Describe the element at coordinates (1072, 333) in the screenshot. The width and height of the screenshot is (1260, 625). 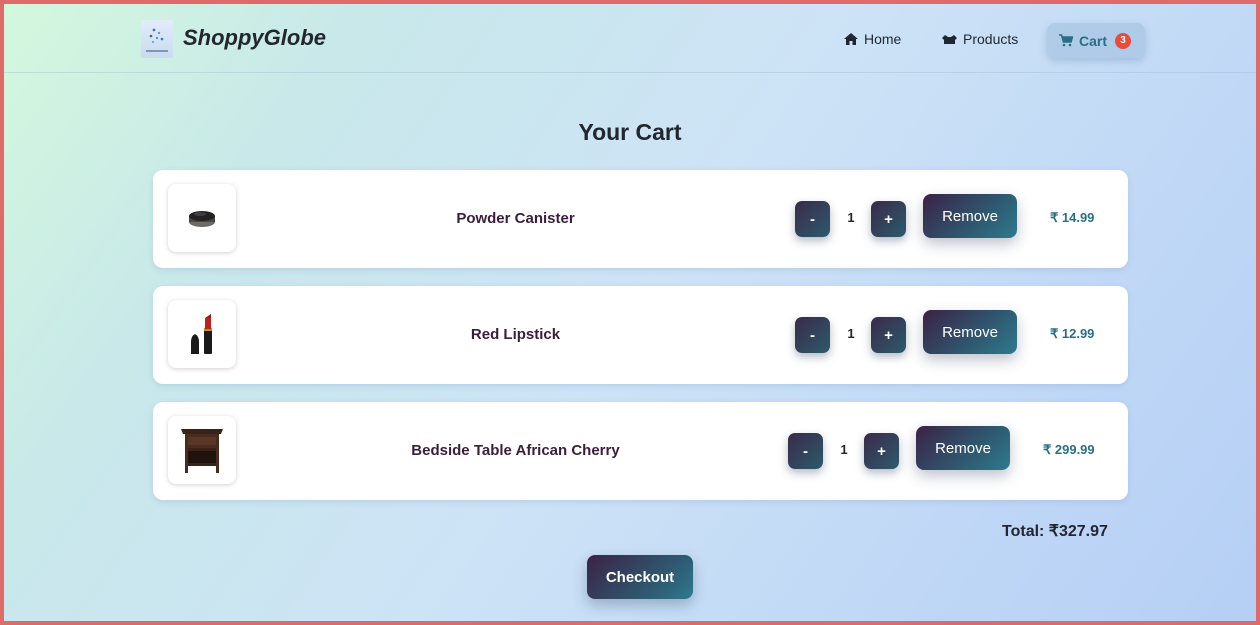
I see `item-price: ₹ 12.99` at that location.